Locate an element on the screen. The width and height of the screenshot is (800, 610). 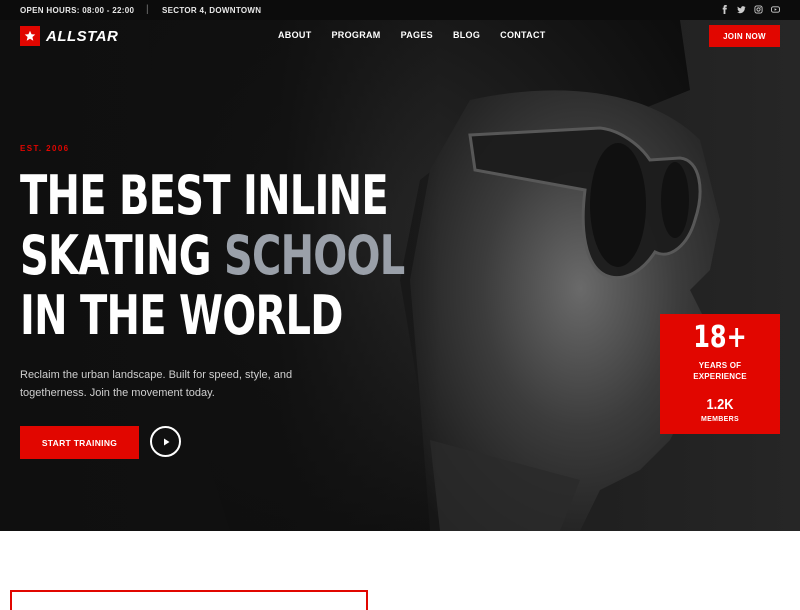
nav-menu: ABOUT PROGRAM PAGES BLOG CONTACT is located at coordinates (412, 35).